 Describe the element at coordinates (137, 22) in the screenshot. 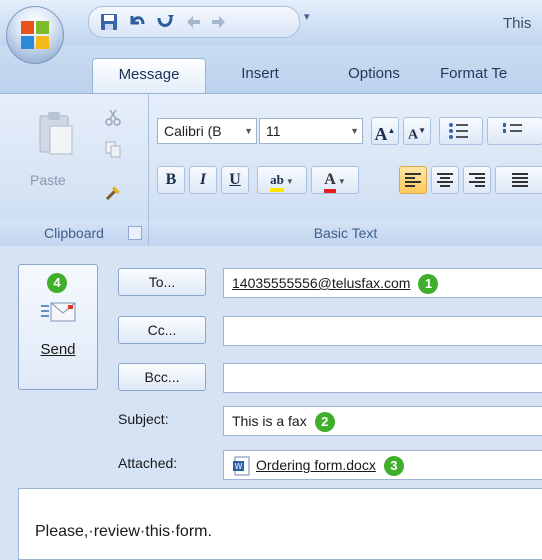

I see `undo-icon` at that location.